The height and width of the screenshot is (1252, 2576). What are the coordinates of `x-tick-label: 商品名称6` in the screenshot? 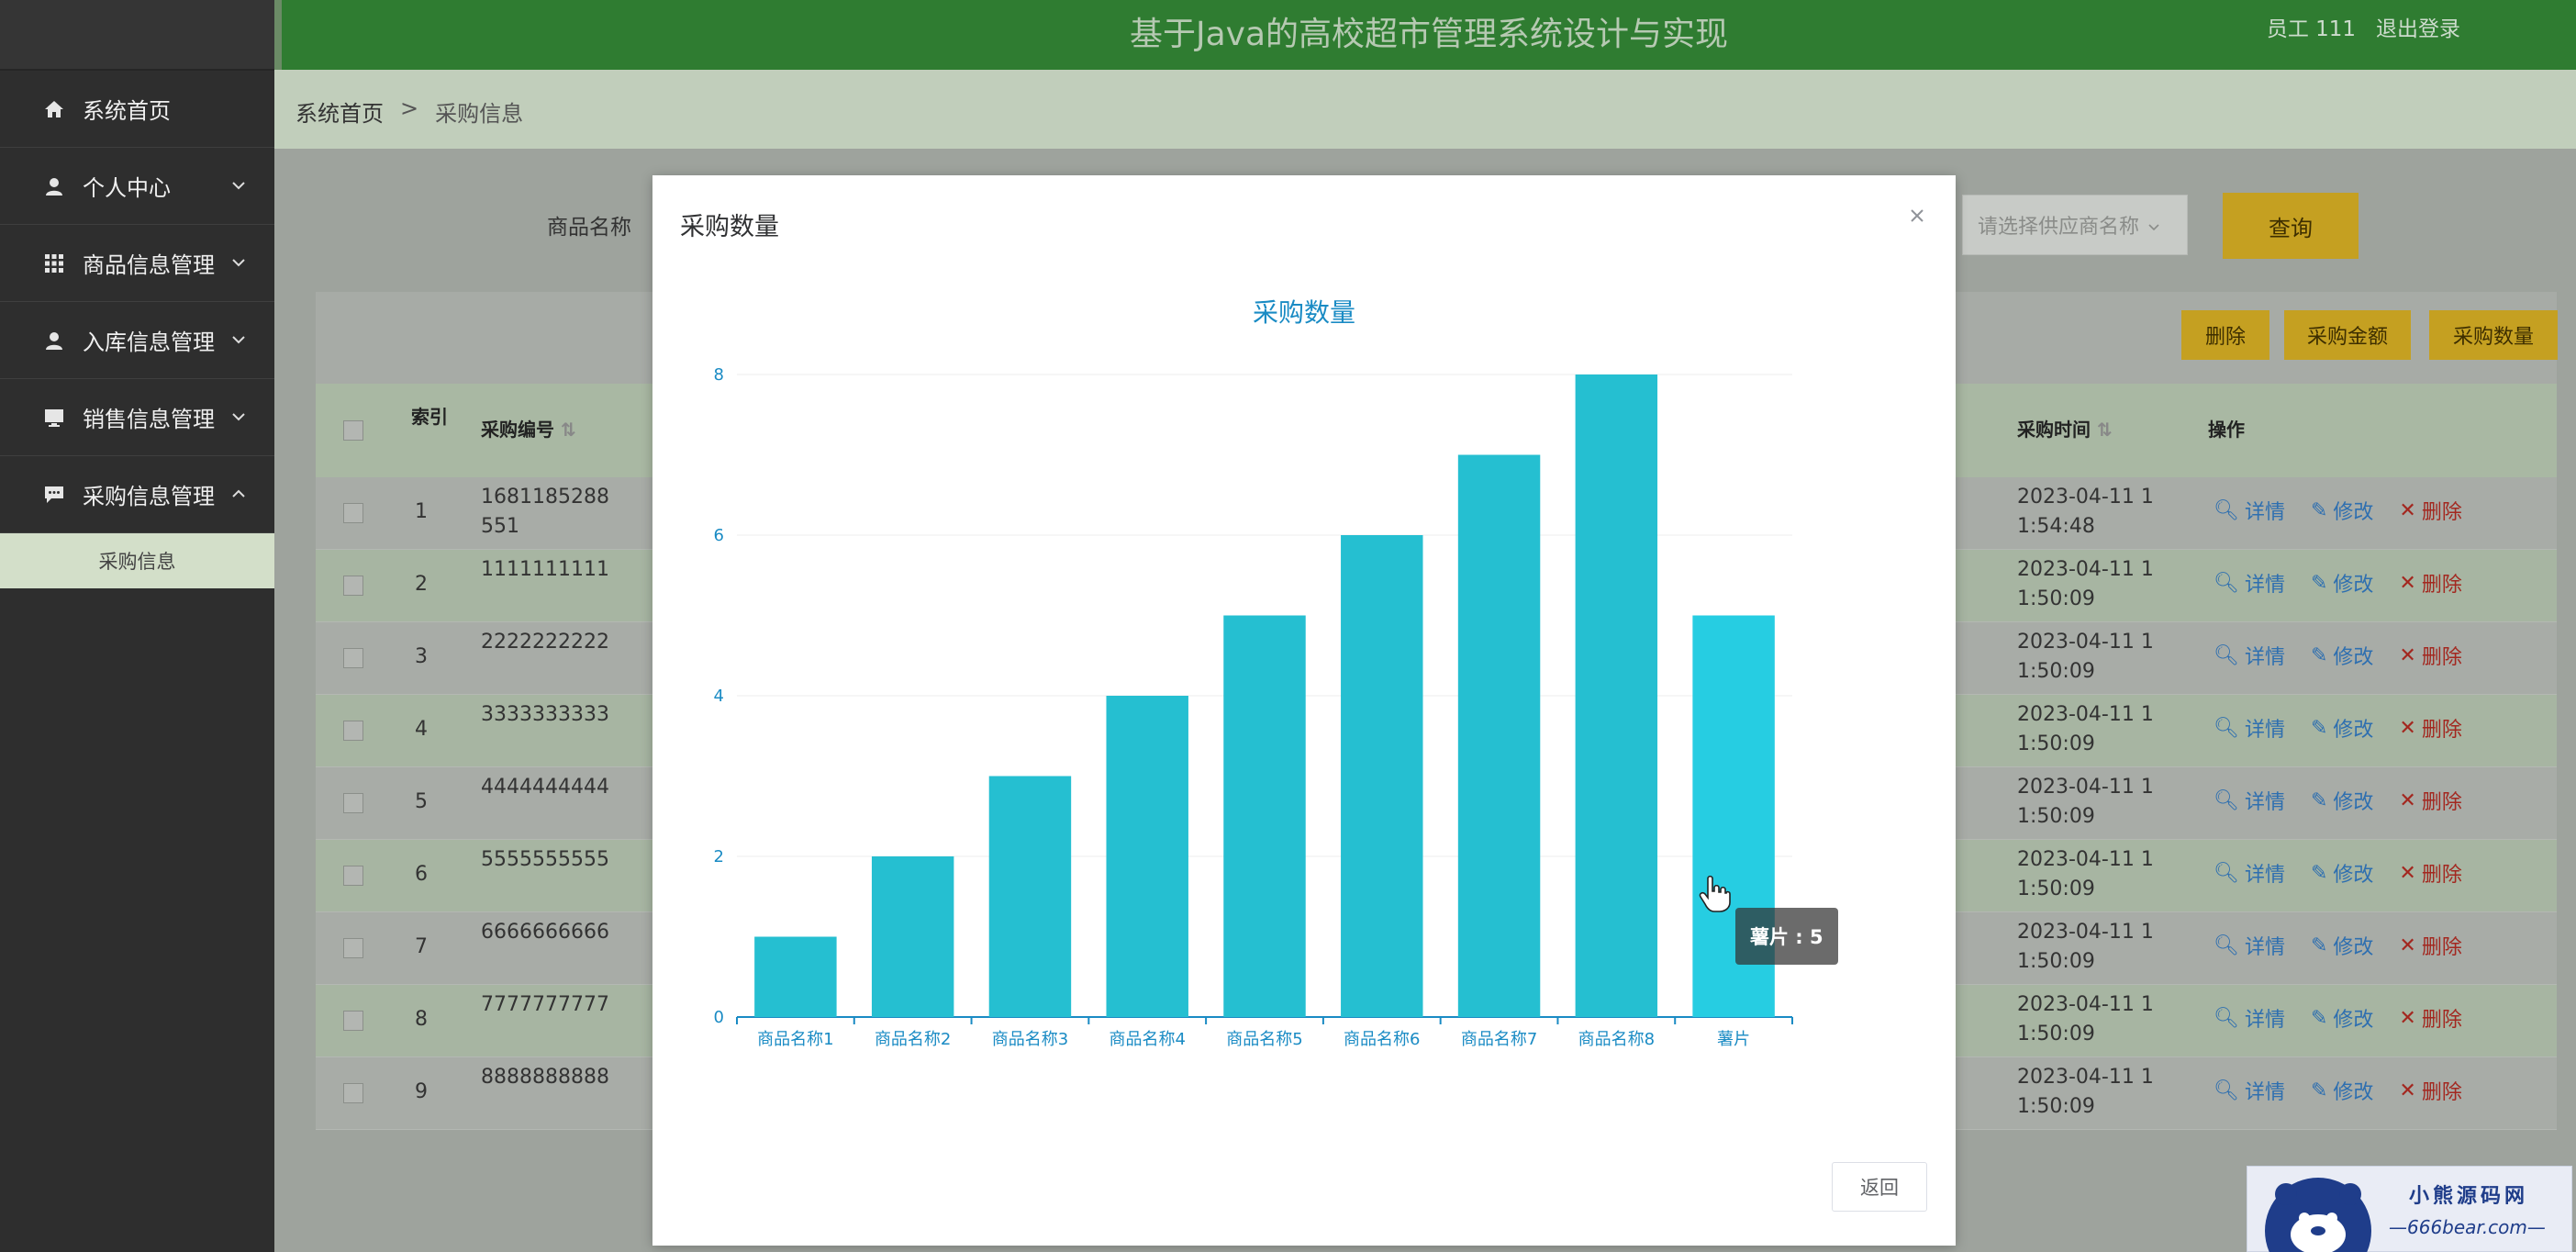 It's located at (1382, 1039).